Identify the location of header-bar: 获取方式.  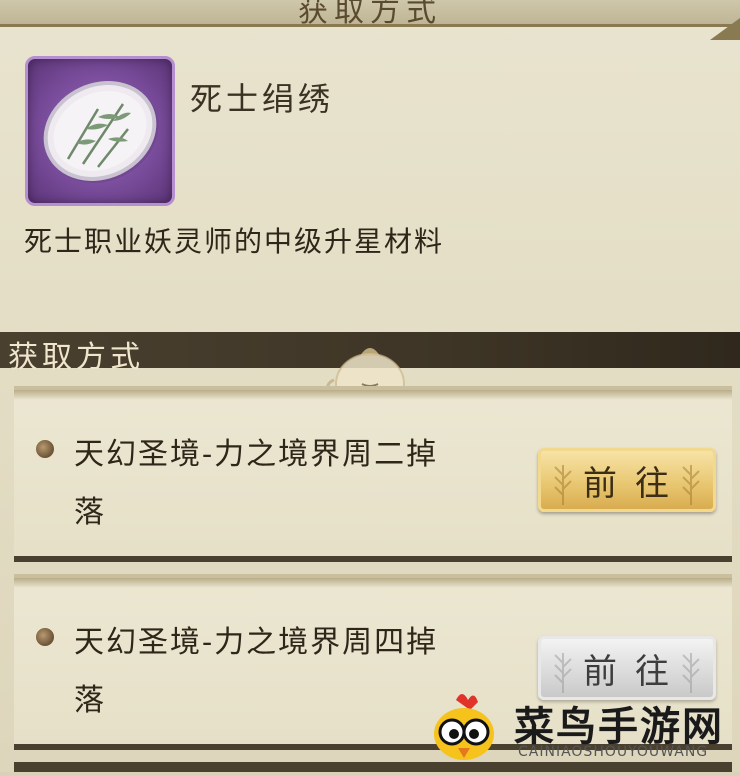
(370, 20).